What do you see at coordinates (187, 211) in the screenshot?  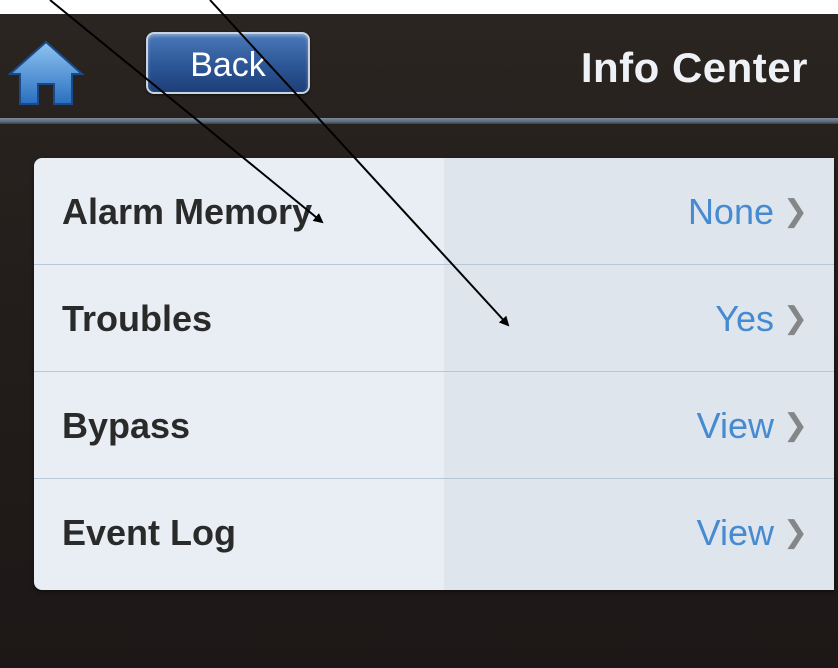 I see `row-label: Alarm Memory` at bounding box center [187, 211].